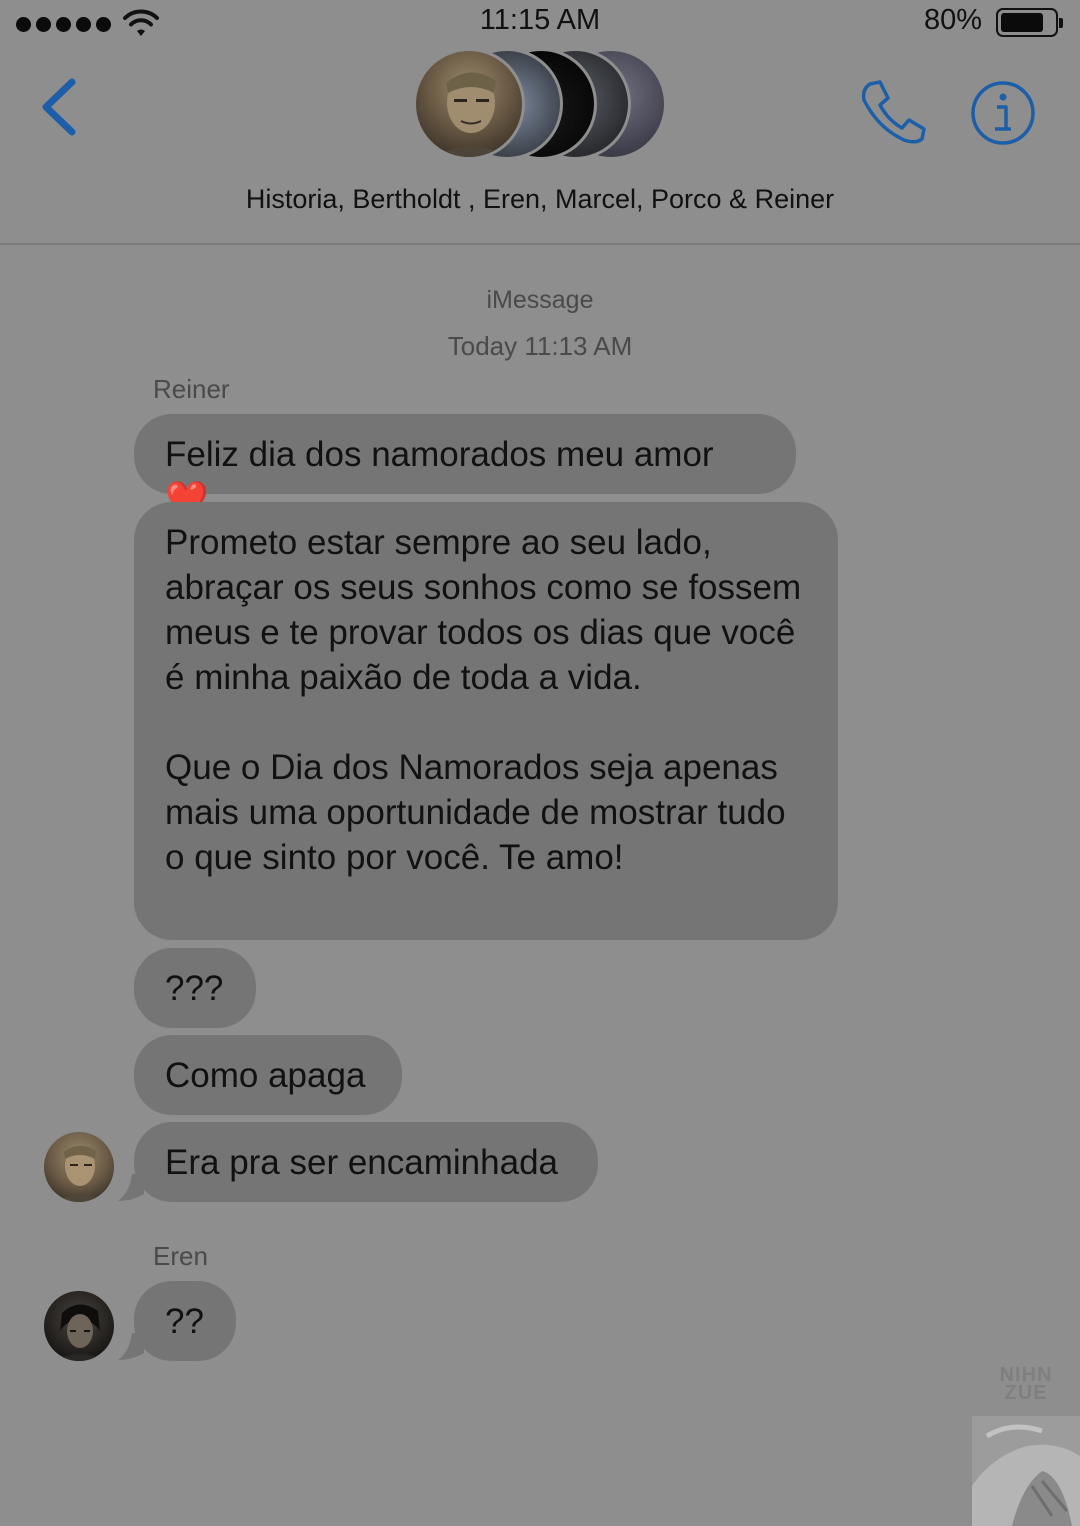 The image size is (1080, 1526). Describe the element at coordinates (59, 107) in the screenshot. I see `chevron-left-icon` at that location.